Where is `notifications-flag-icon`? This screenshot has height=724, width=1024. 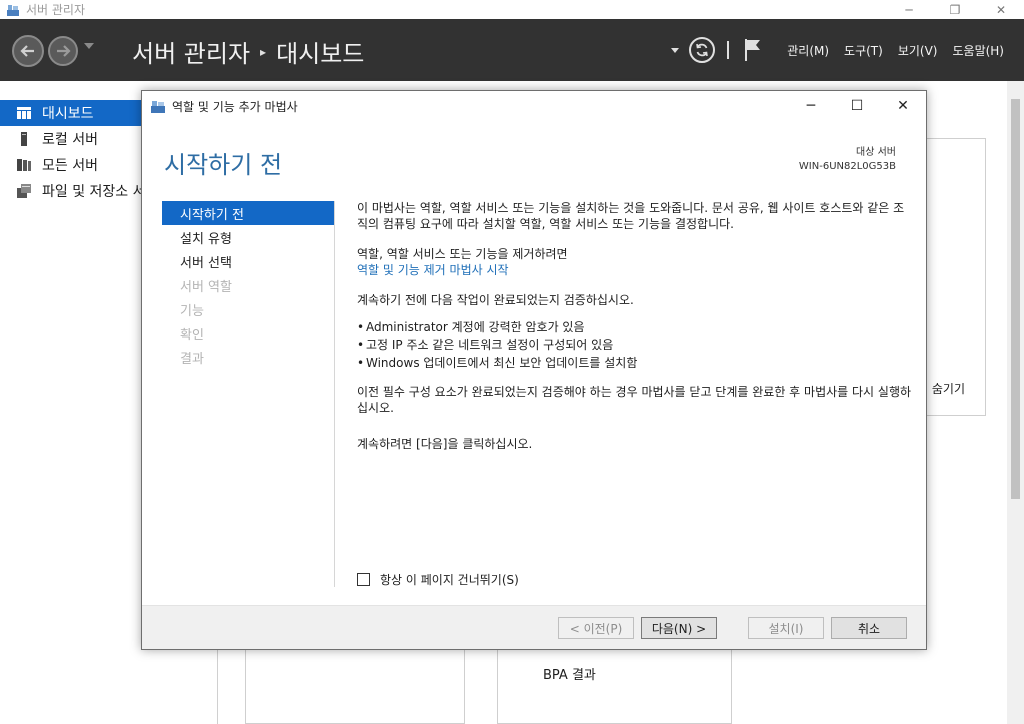 notifications-flag-icon is located at coordinates (753, 50).